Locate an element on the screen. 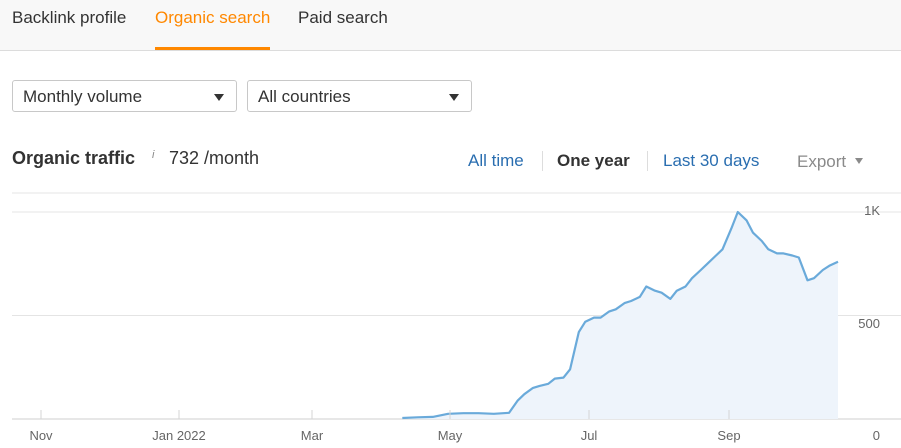 This screenshot has width=901, height=448. x-tick-label: May is located at coordinates (450, 435).